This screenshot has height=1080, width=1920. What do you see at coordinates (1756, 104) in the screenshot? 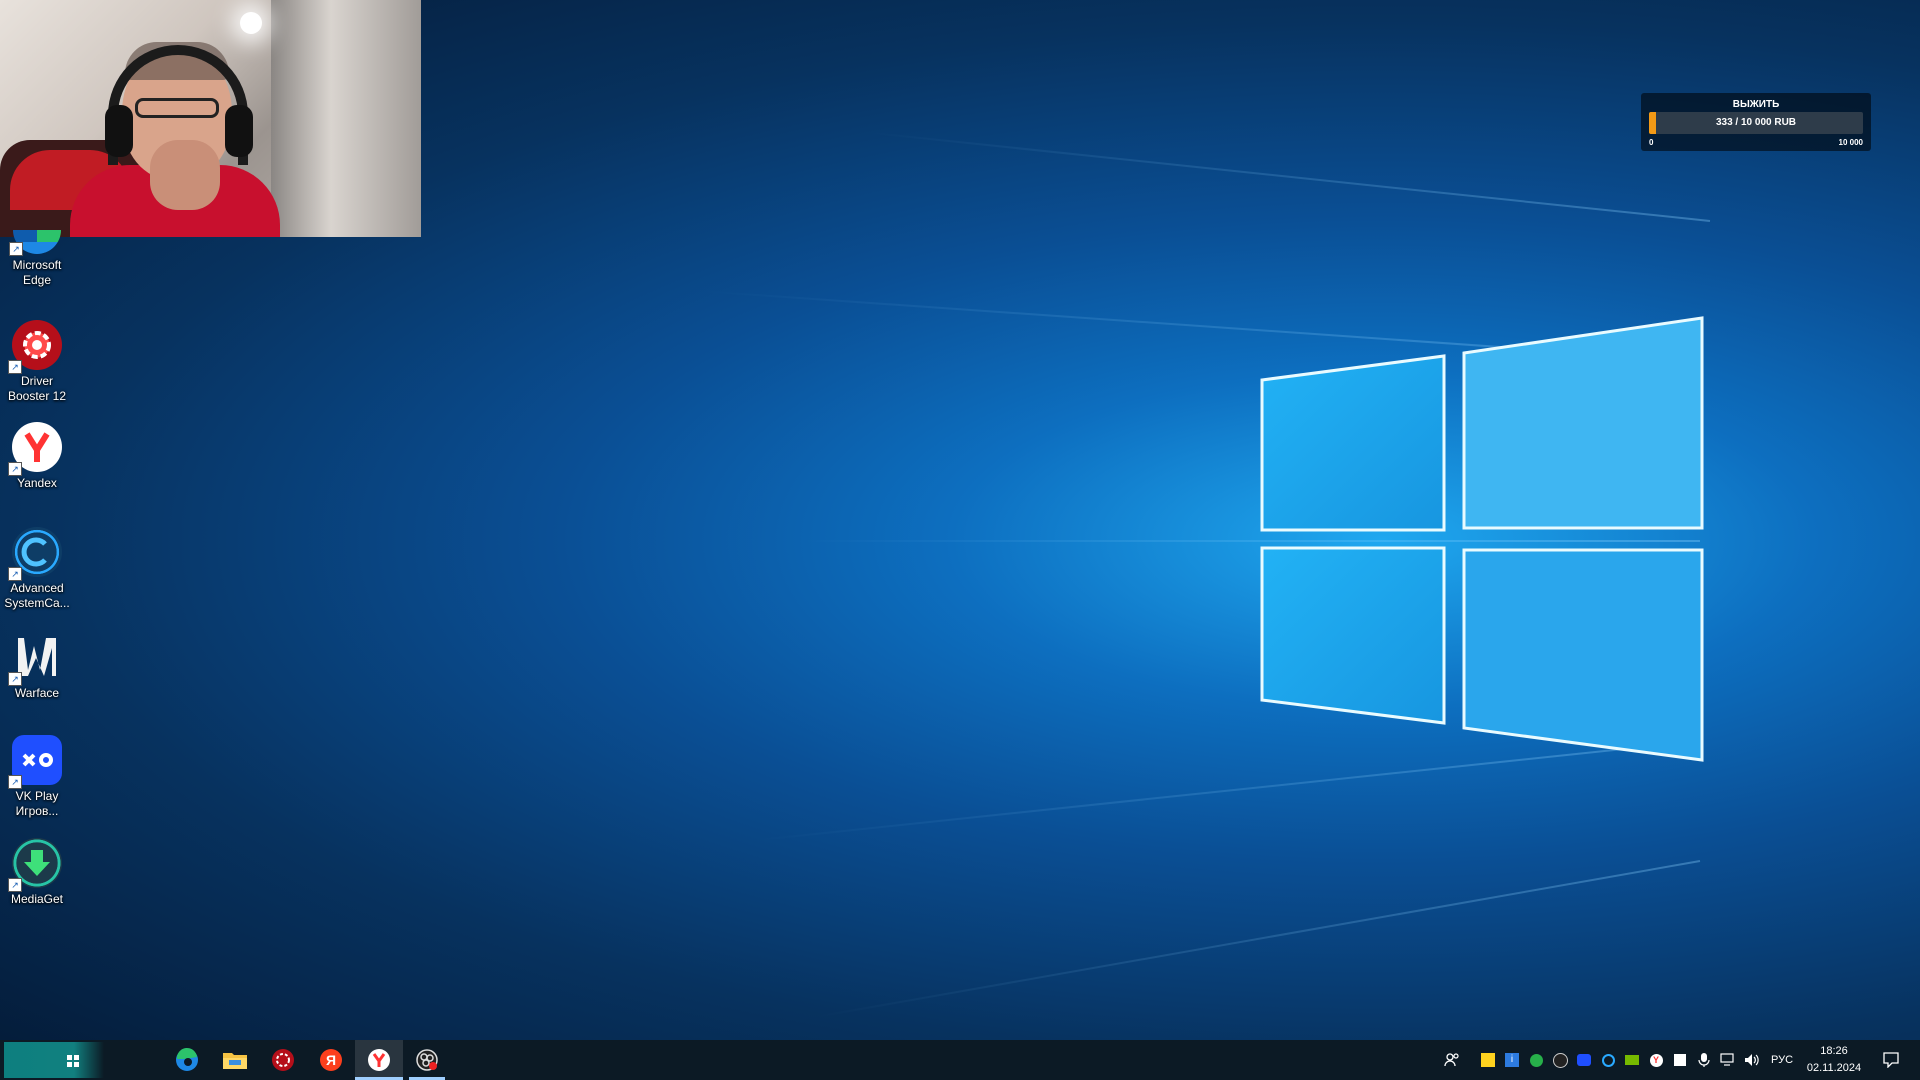
I see `donation-goal-title: ВЫЖИТЬ` at bounding box center [1756, 104].